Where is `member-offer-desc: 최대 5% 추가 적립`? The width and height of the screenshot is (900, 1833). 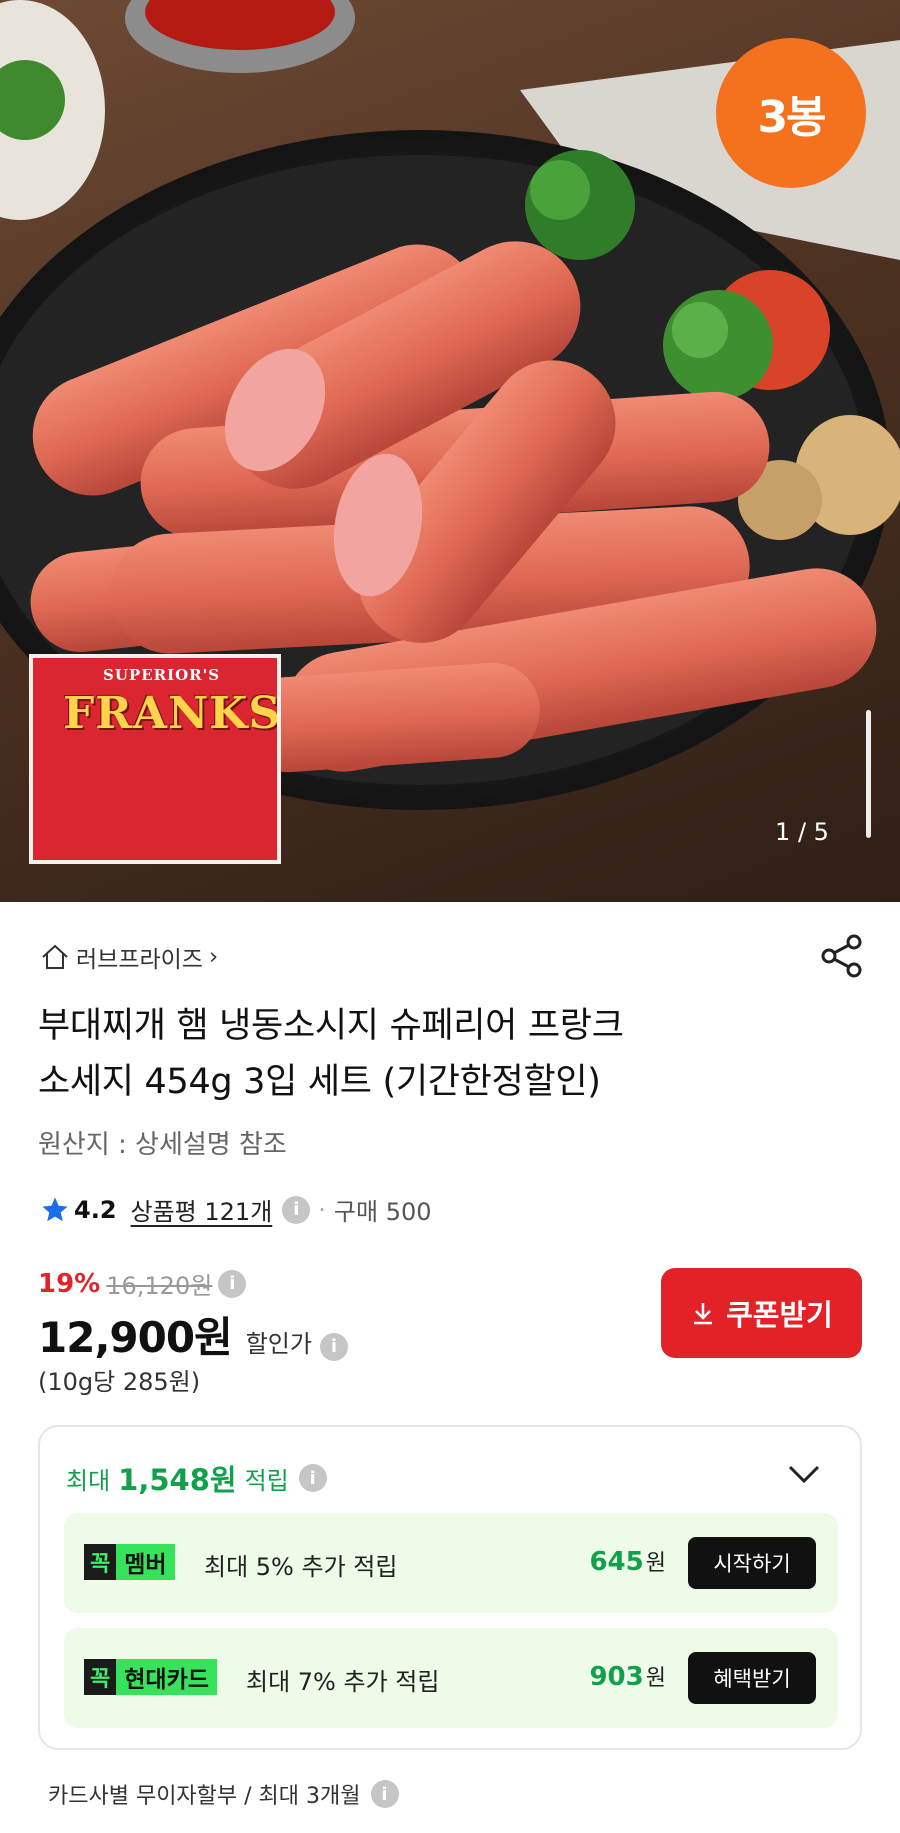
member-offer-desc: 최대 5% 추가 적립 is located at coordinates (301, 1567).